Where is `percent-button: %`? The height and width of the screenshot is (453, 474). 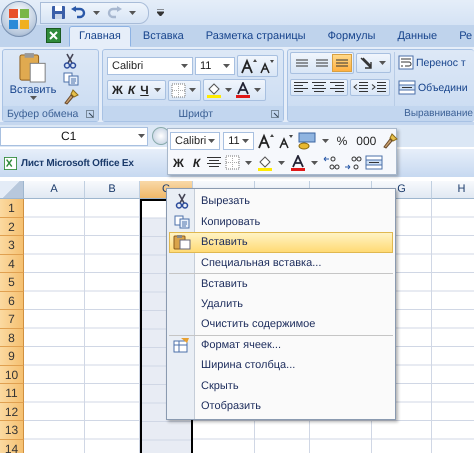
percent-button: % is located at coordinates (342, 141).